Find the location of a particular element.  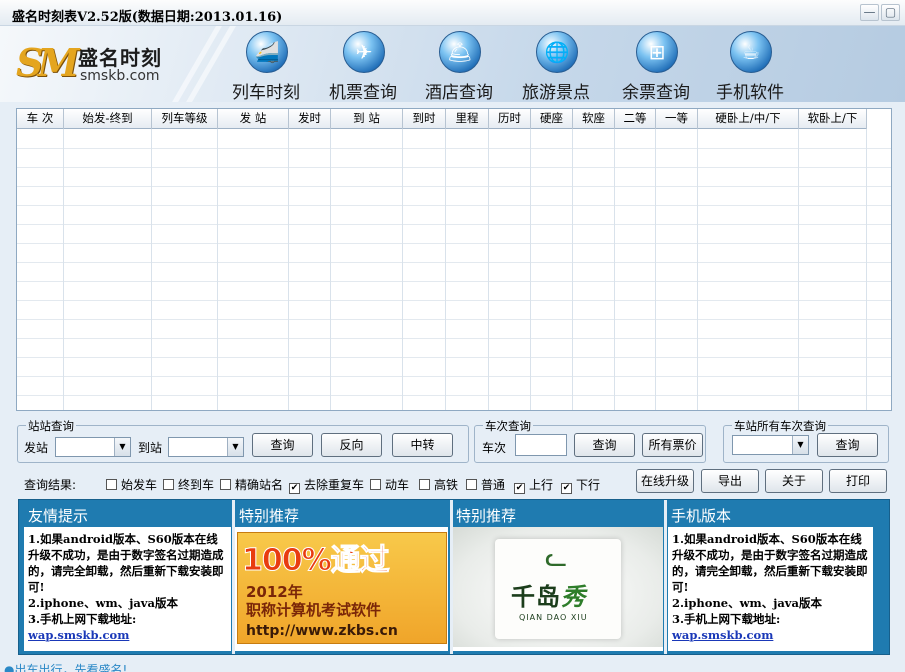

brand-name-a: 千岛 is located at coordinates (536, 596).